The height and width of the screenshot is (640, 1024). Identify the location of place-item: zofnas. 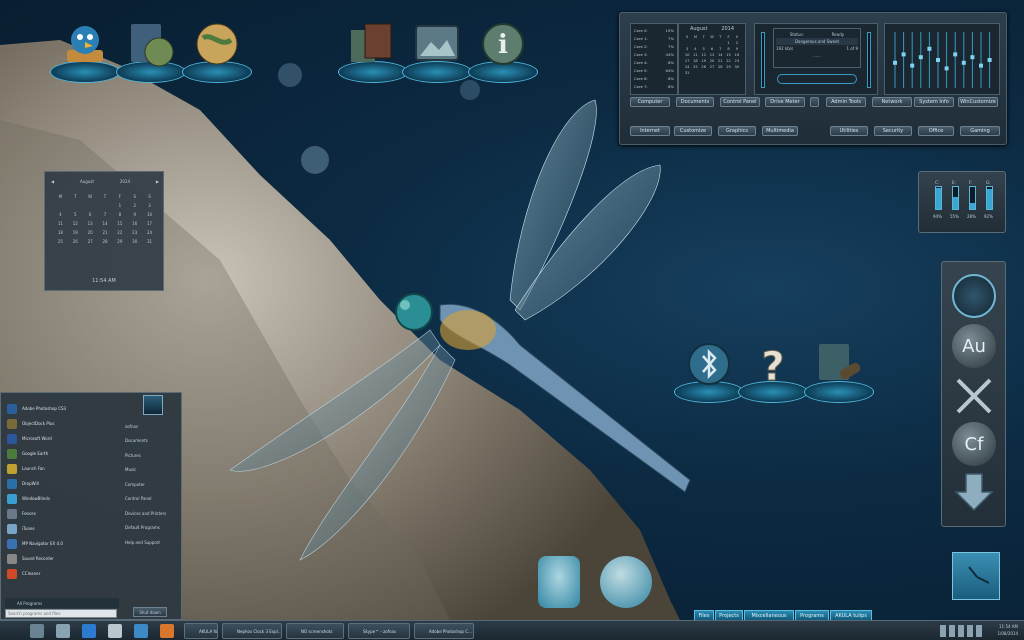
(152, 426).